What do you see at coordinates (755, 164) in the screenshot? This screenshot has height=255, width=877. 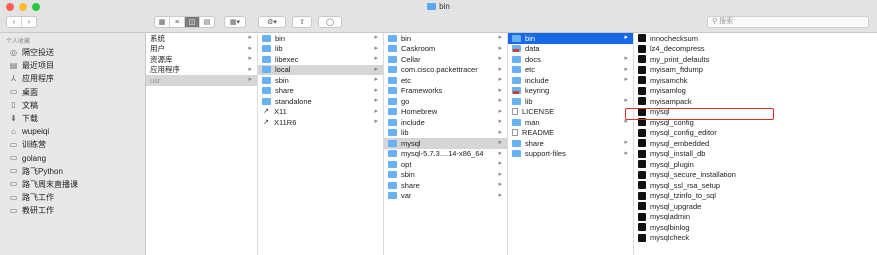 I see `file-row: mysql_plugin` at bounding box center [755, 164].